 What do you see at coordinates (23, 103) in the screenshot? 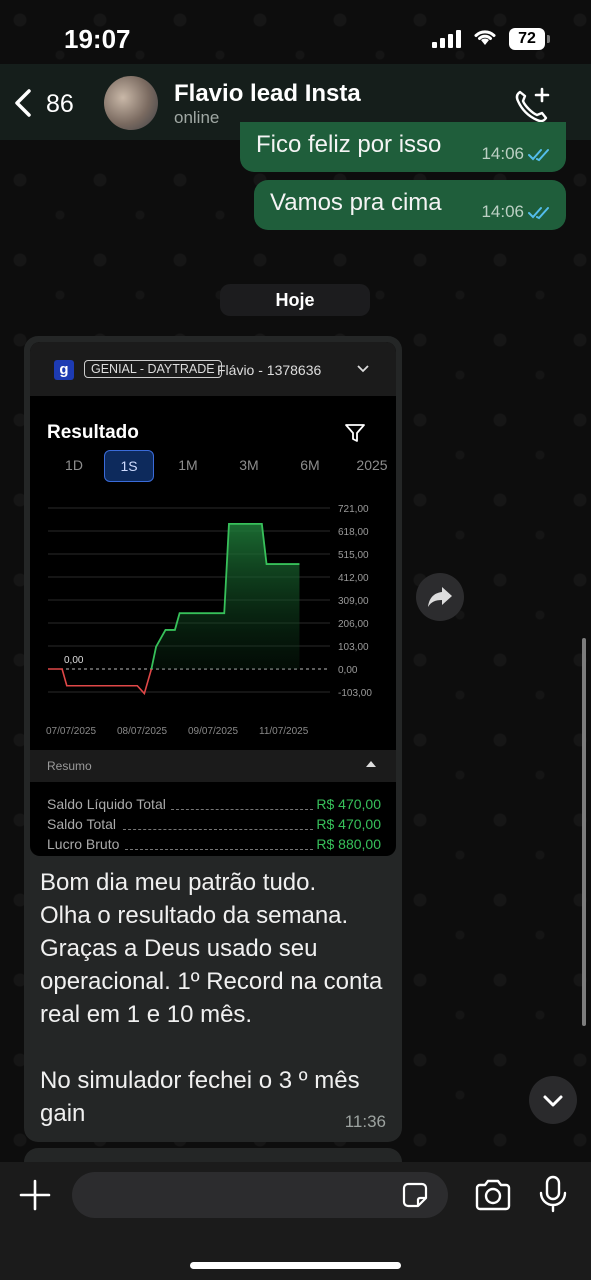
I see `chevron-left-icon` at bounding box center [23, 103].